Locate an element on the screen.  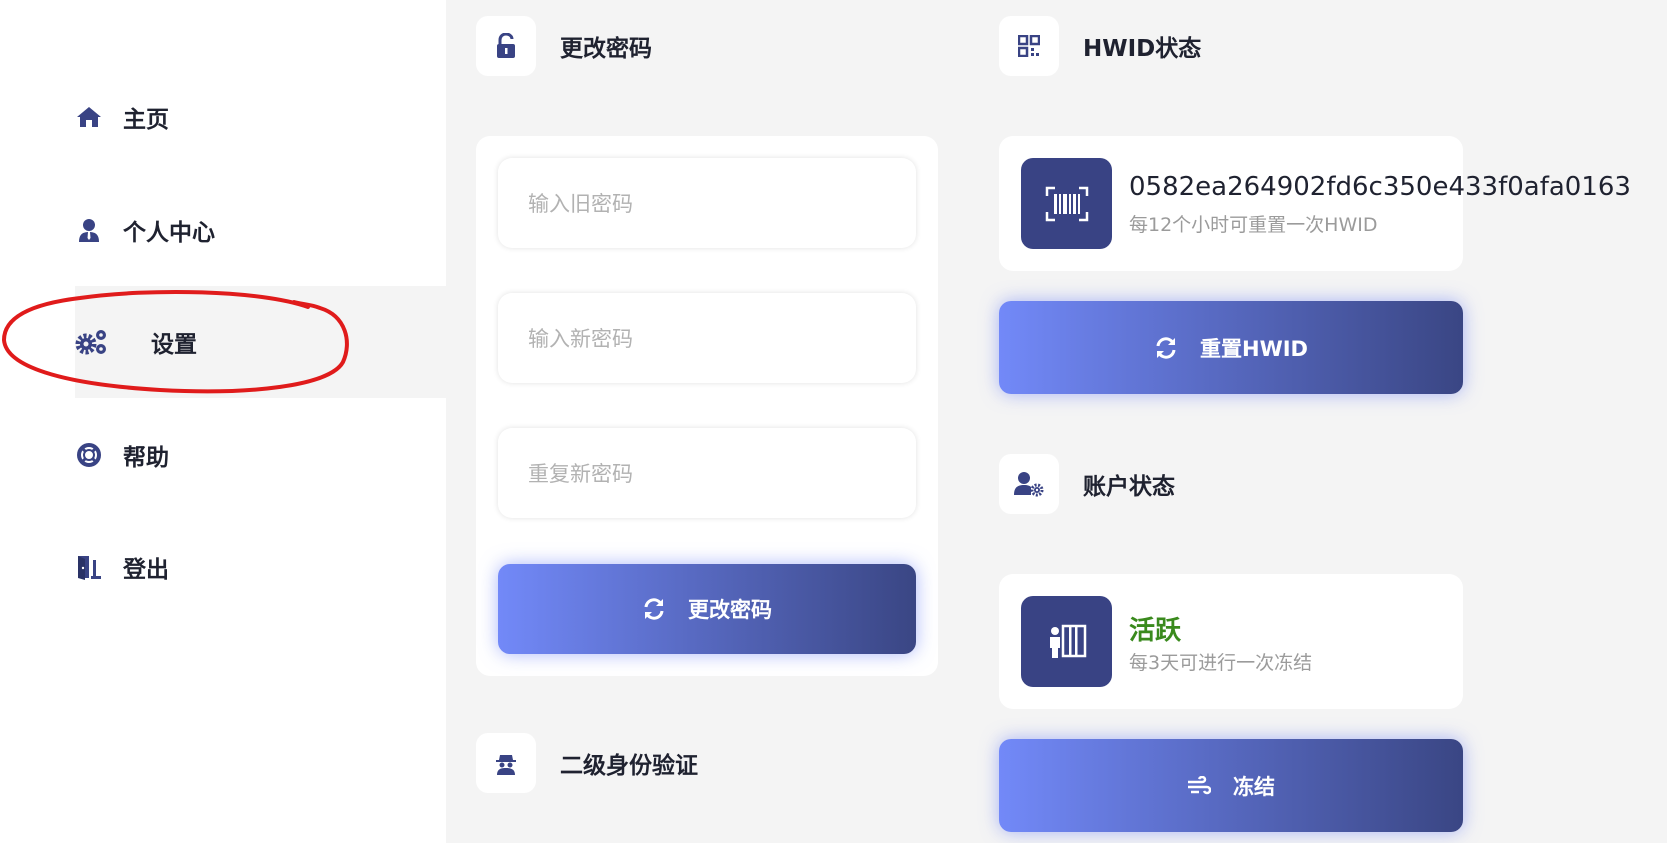
wind-icon is located at coordinates (1199, 785).